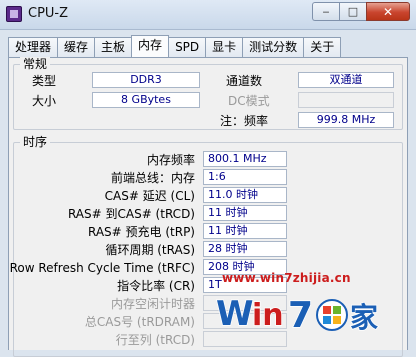 This screenshot has width=416, height=357. What do you see at coordinates (149, 196) in the screenshot?
I see `timing-label: CAS# 延迟 (CL)` at bounding box center [149, 196].